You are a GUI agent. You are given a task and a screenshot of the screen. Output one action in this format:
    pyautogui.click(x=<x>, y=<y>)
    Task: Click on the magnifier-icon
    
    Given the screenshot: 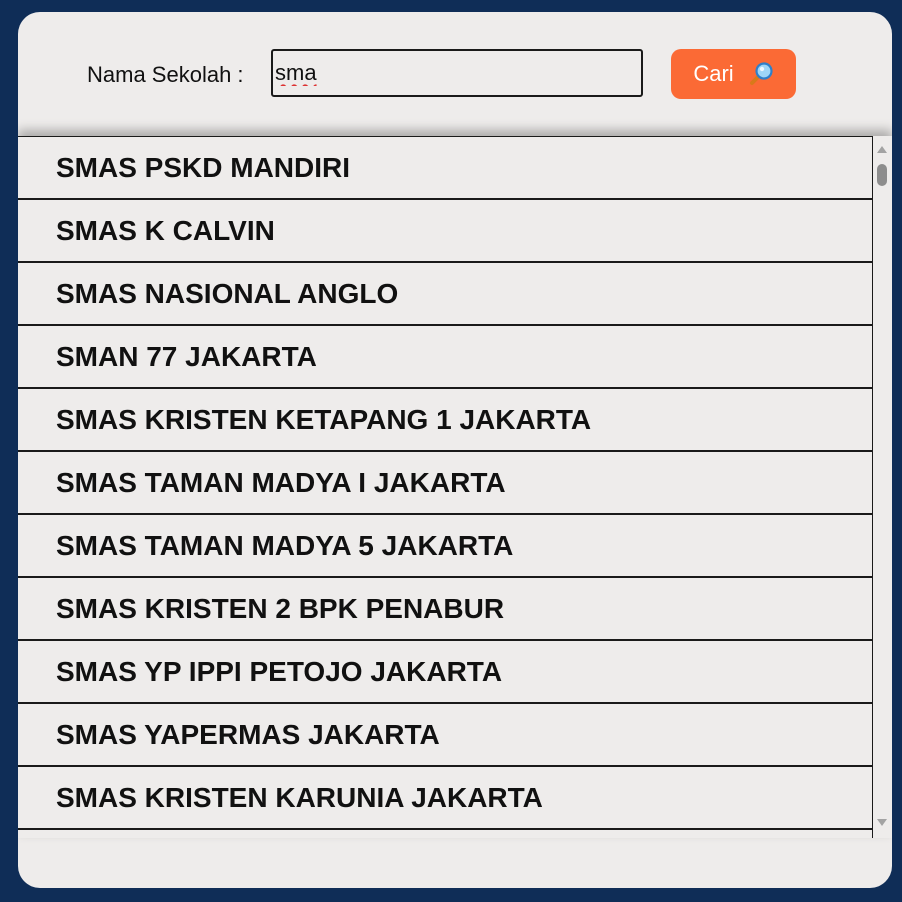 What is the action you would take?
    pyautogui.click(x=761, y=74)
    